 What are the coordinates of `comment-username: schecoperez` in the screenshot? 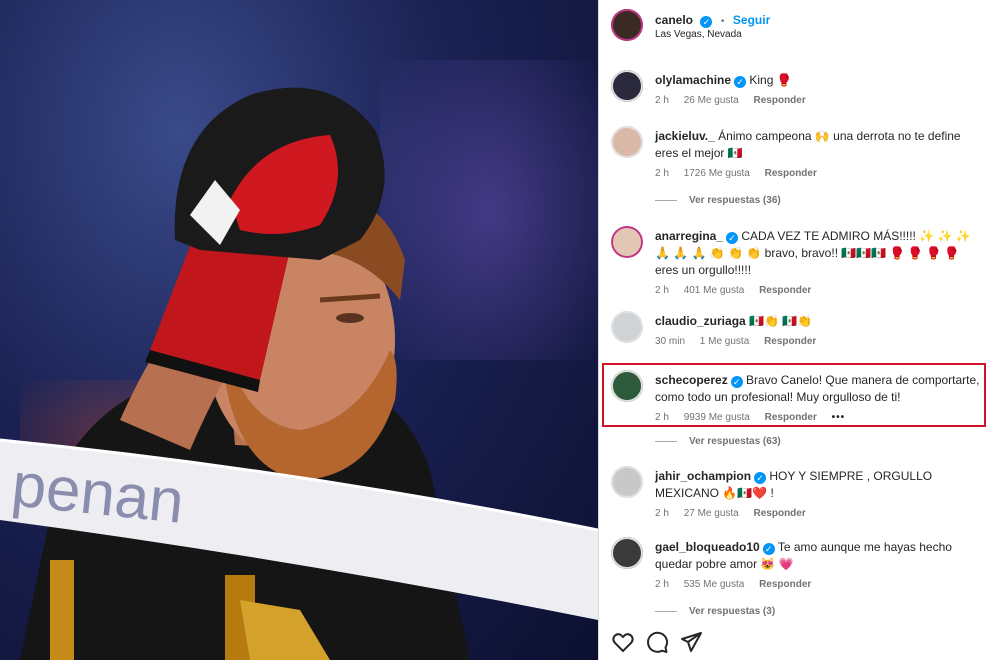 It's located at (691, 380).